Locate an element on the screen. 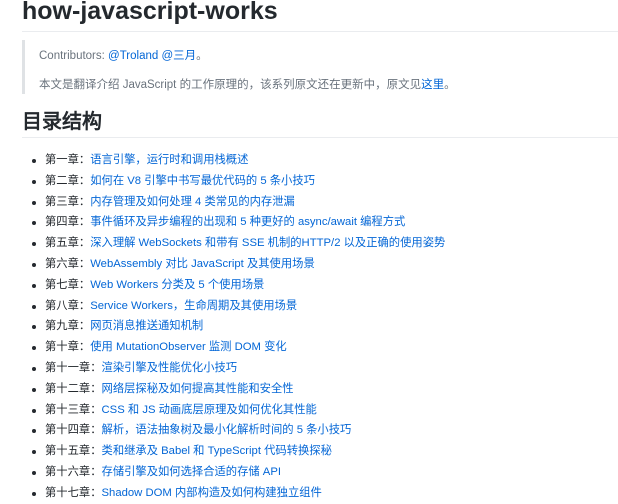  toc-chapter-label: 第二章 is located at coordinates (62, 180).